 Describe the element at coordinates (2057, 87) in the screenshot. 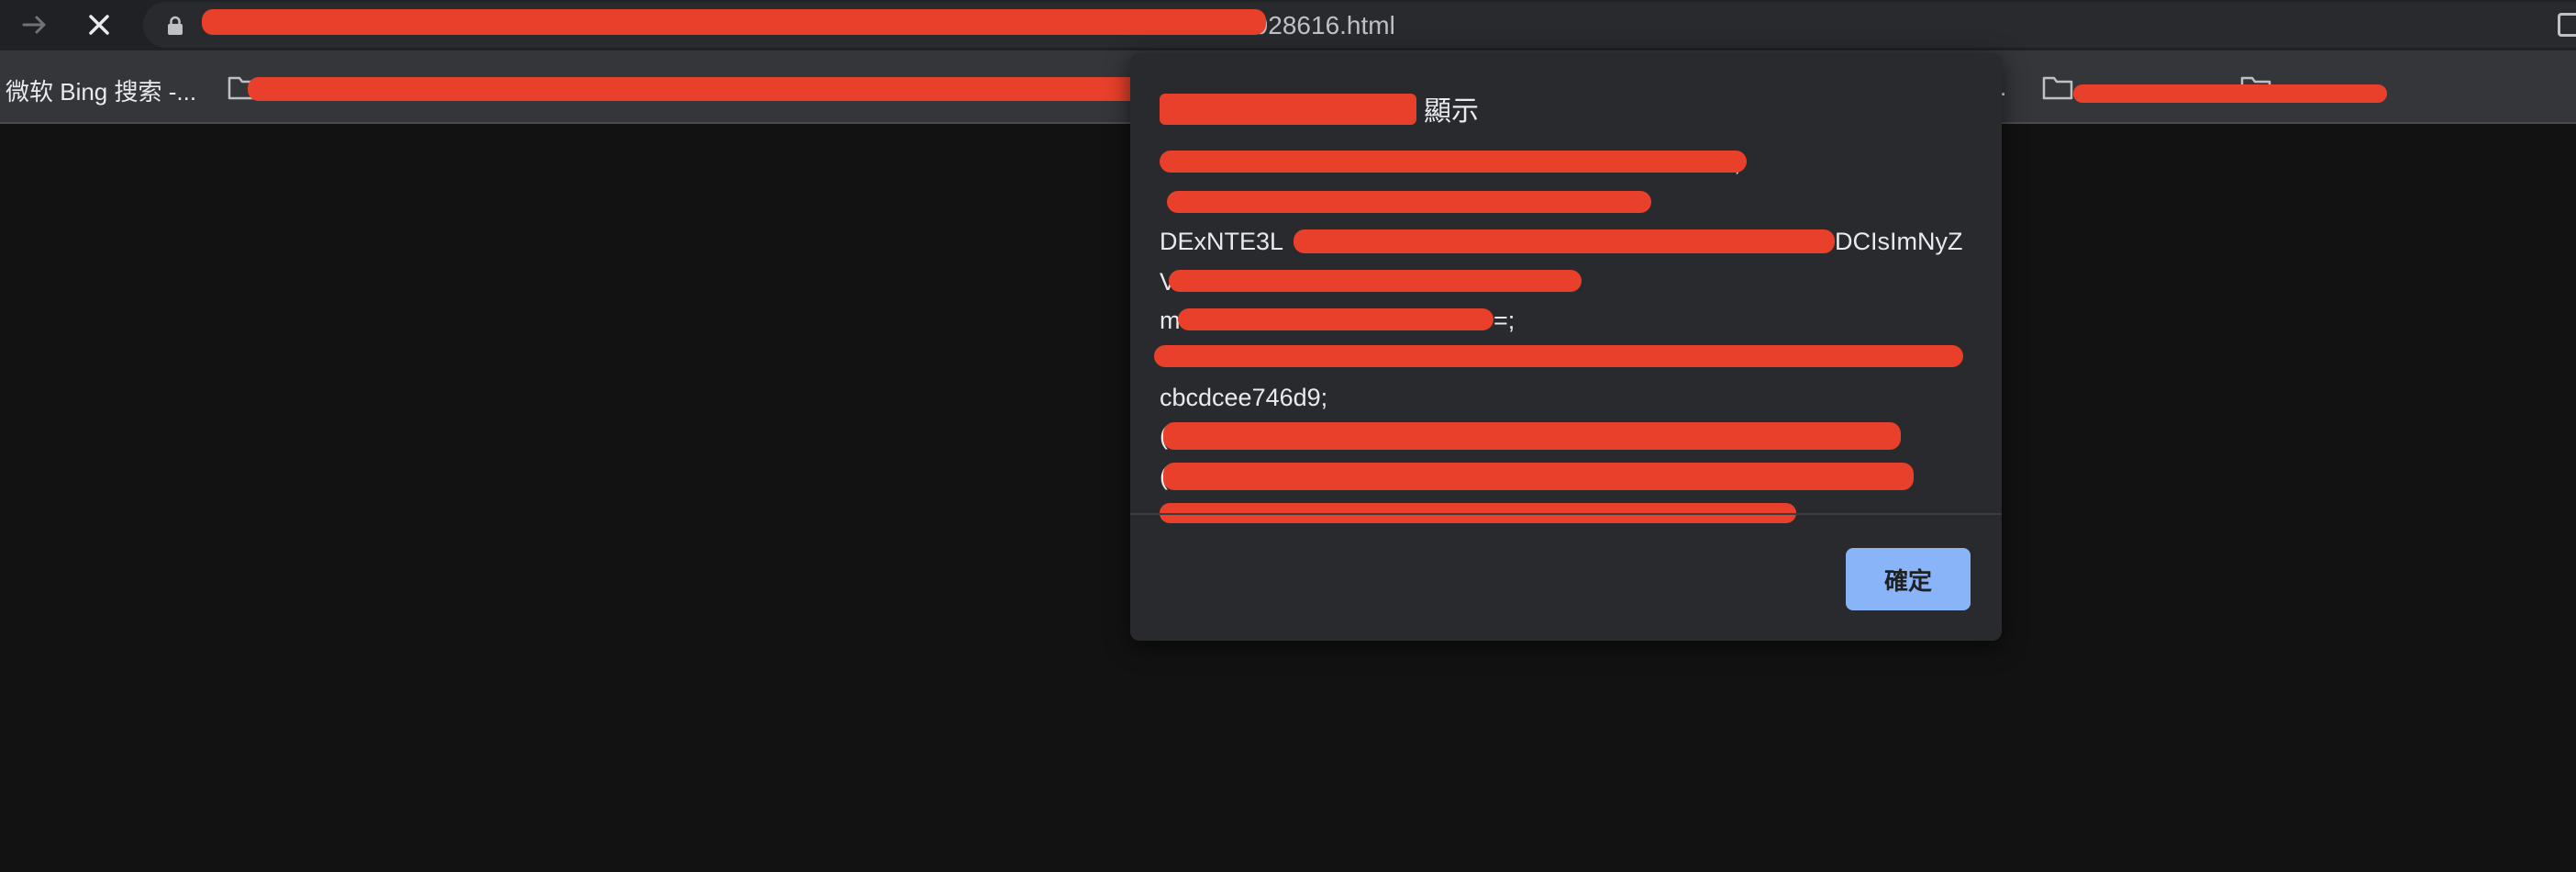

I see `folder-icon` at that location.